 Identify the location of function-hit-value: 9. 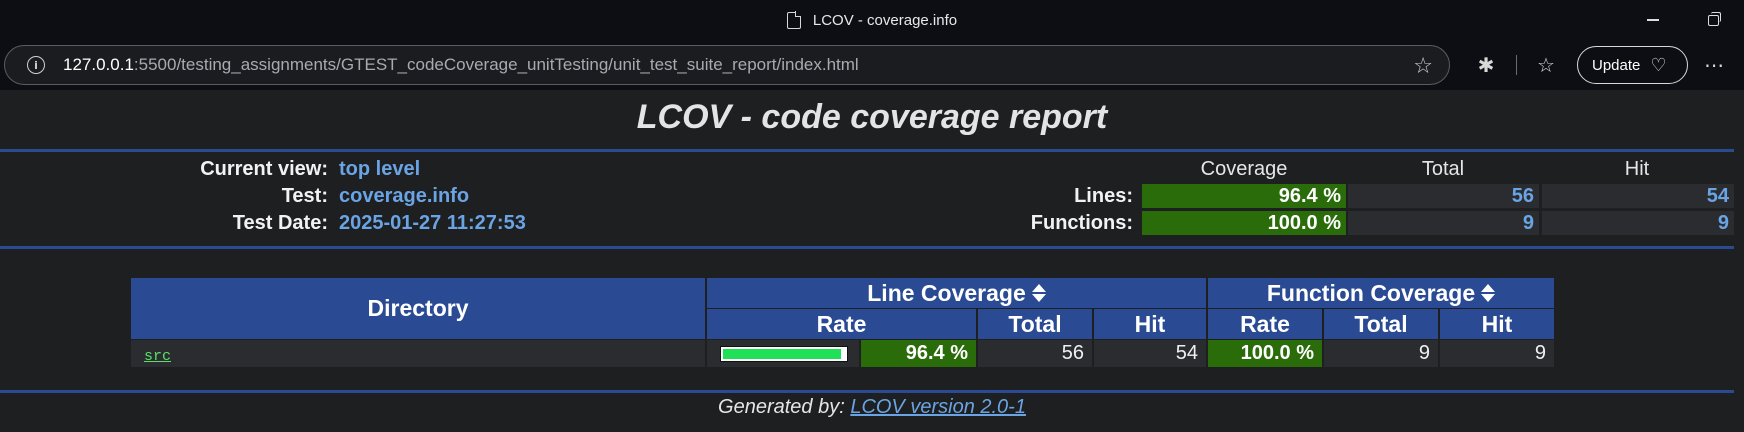
(1497, 353).